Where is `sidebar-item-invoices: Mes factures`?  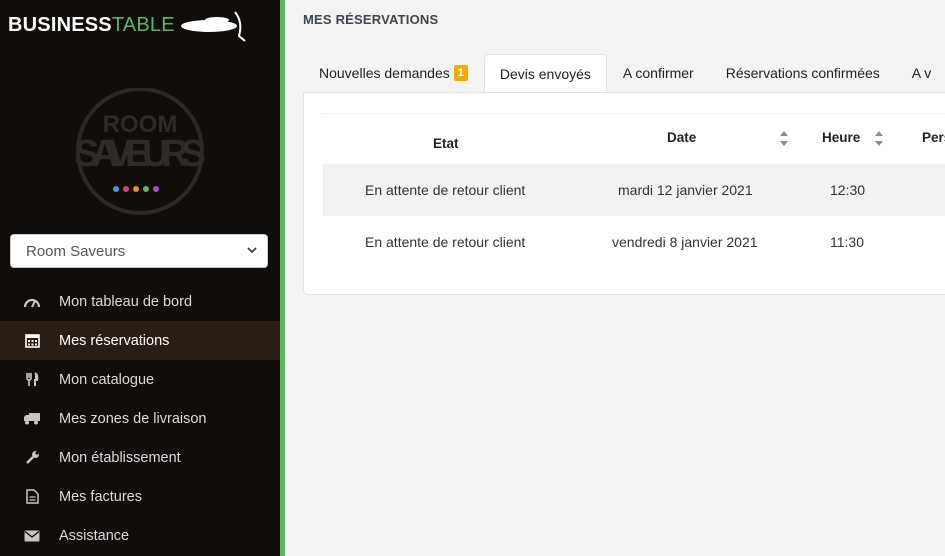
sidebar-item-invoices: Mes factures is located at coordinates (140, 496).